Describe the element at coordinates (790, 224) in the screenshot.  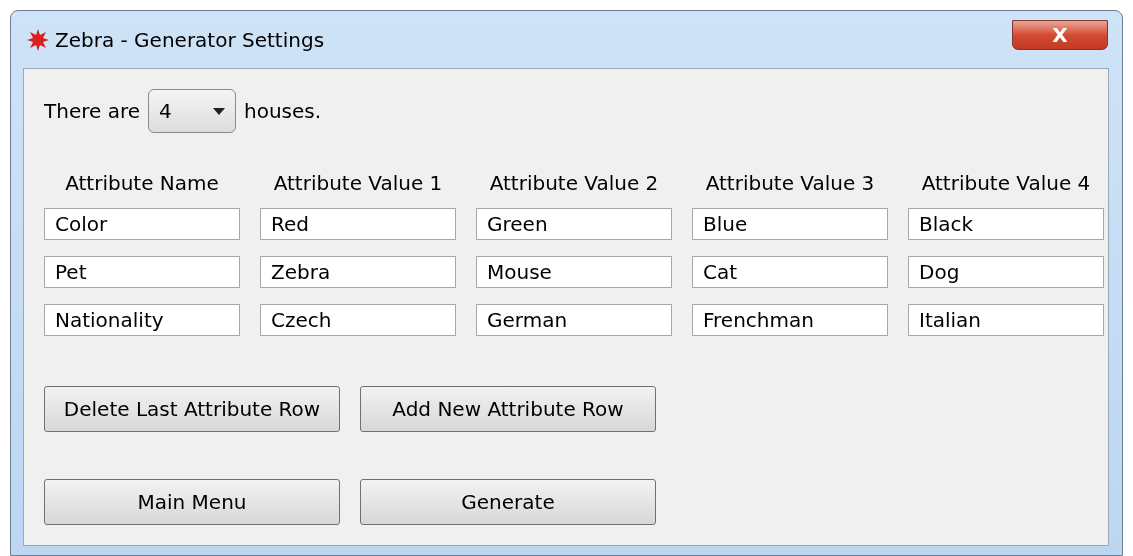
I see `attribute-field: Blue` at that location.